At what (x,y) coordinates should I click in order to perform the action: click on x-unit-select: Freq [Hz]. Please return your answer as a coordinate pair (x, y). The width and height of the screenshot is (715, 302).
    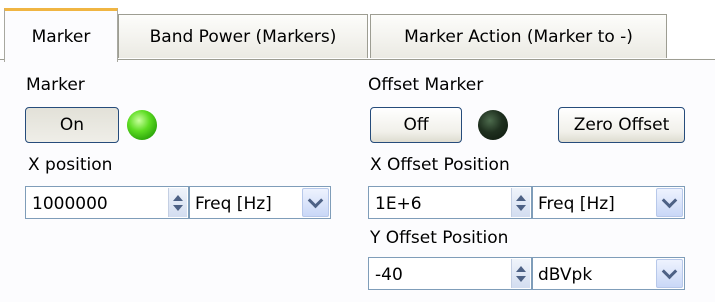
    Looking at the image, I should click on (260, 202).